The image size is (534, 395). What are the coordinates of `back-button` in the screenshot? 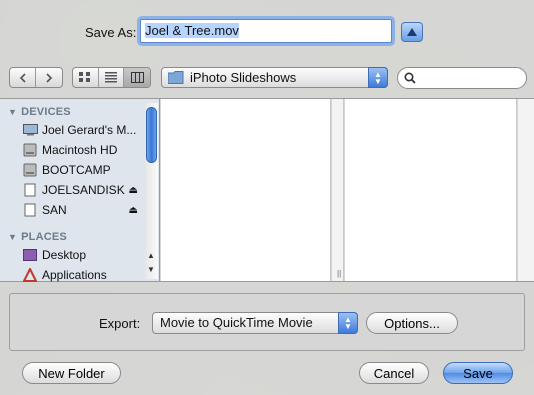 It's located at (23, 77).